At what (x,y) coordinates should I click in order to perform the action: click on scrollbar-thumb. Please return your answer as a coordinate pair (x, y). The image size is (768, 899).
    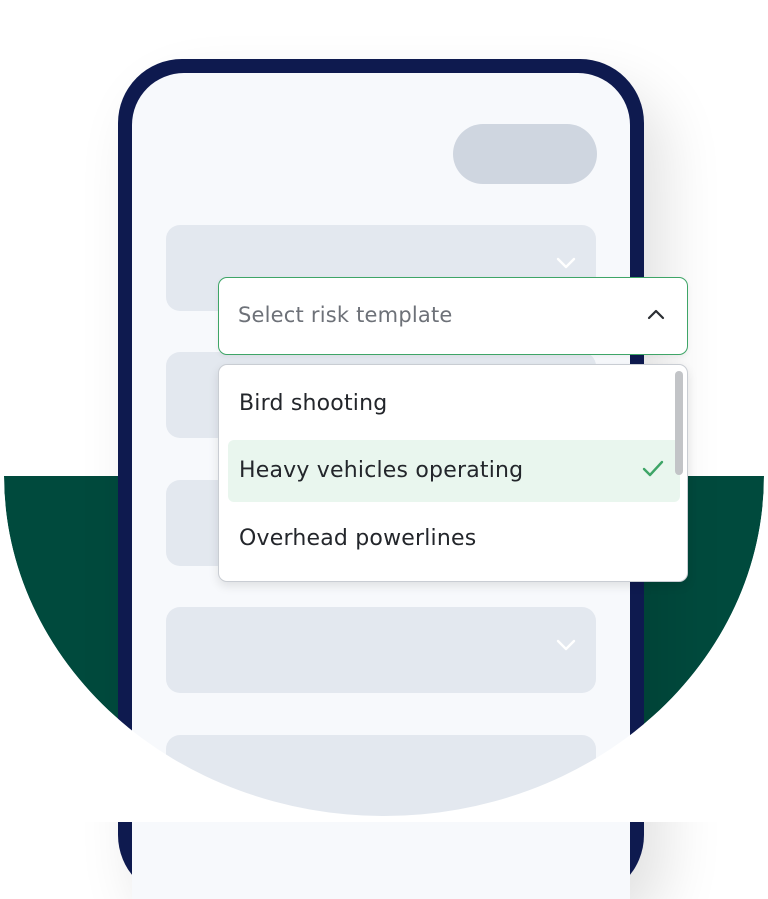
    Looking at the image, I should click on (679, 423).